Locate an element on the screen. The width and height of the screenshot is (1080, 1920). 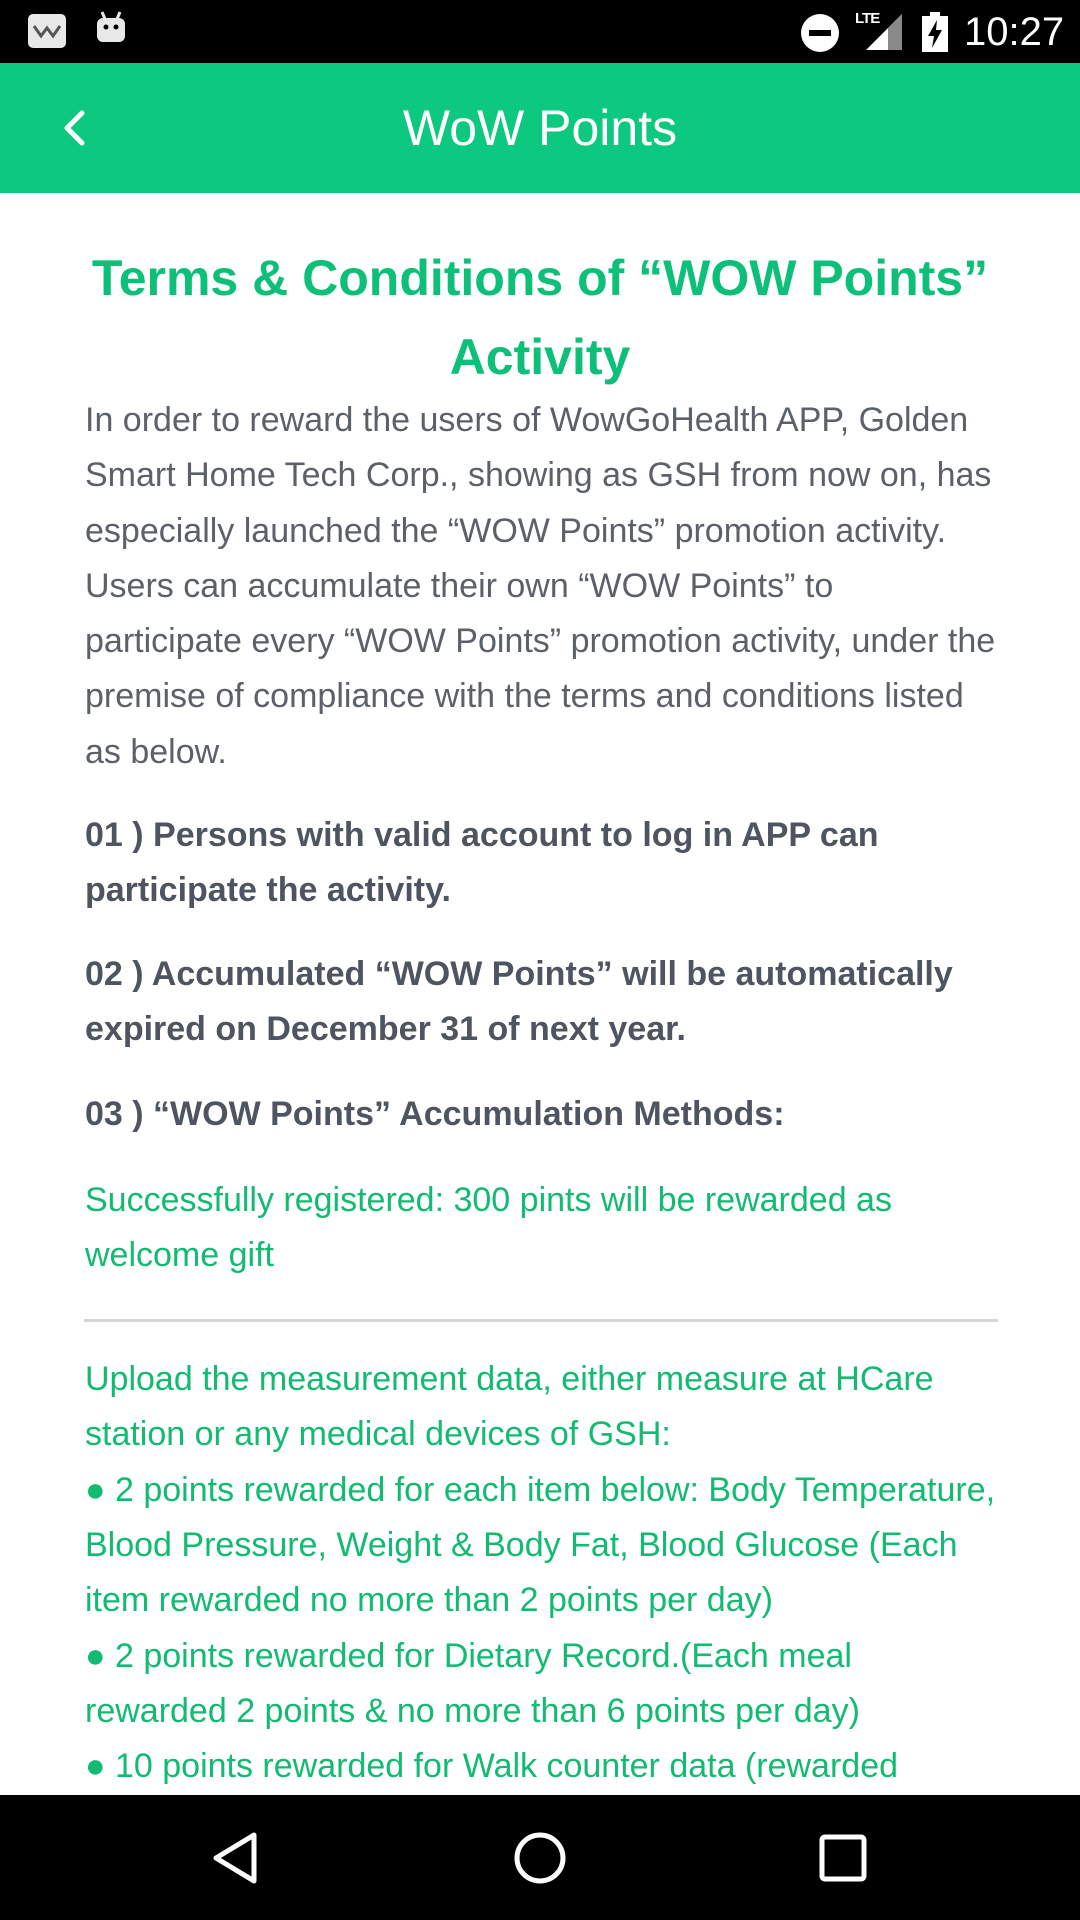
square-recents-icon is located at coordinates (843, 1858).